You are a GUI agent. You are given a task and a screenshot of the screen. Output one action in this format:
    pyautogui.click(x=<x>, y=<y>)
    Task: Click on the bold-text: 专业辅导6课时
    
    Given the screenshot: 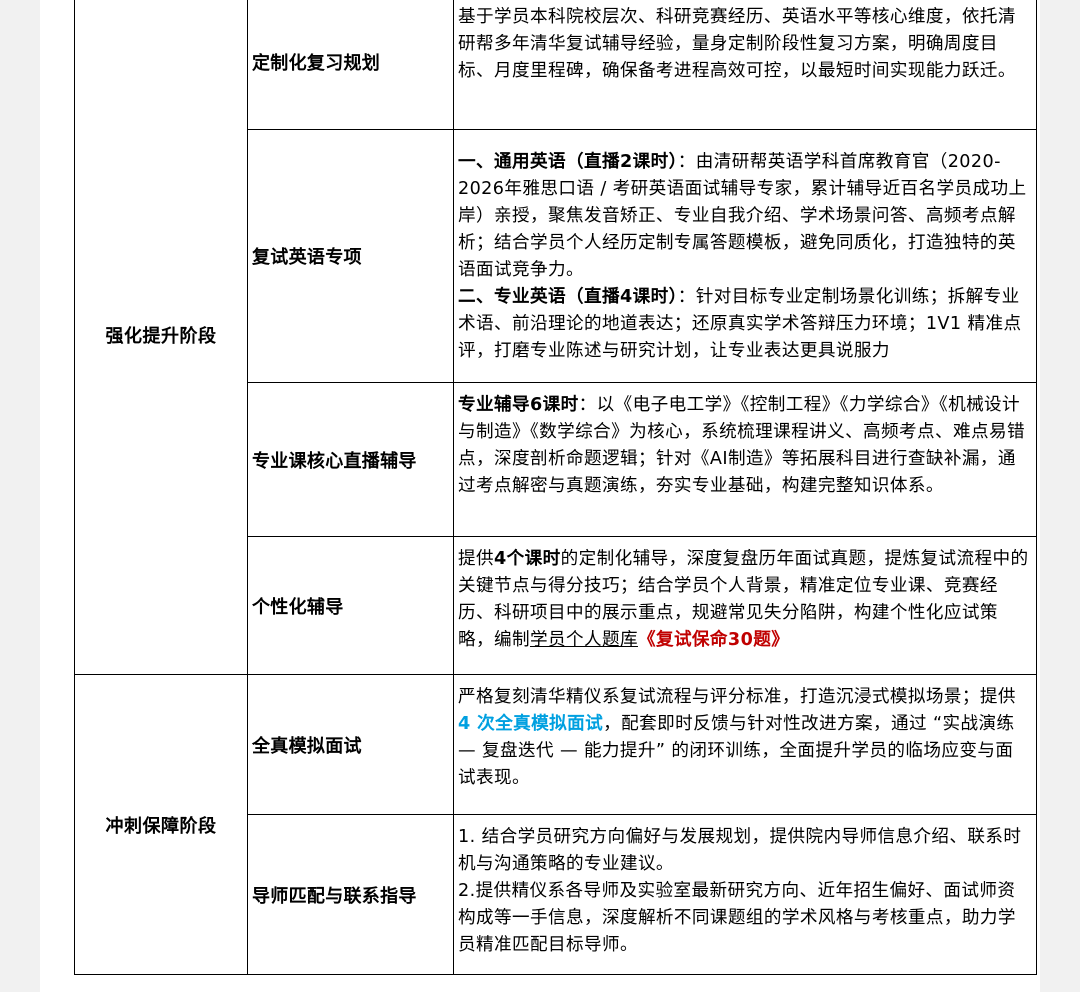 What is the action you would take?
    pyautogui.click(x=518, y=405)
    